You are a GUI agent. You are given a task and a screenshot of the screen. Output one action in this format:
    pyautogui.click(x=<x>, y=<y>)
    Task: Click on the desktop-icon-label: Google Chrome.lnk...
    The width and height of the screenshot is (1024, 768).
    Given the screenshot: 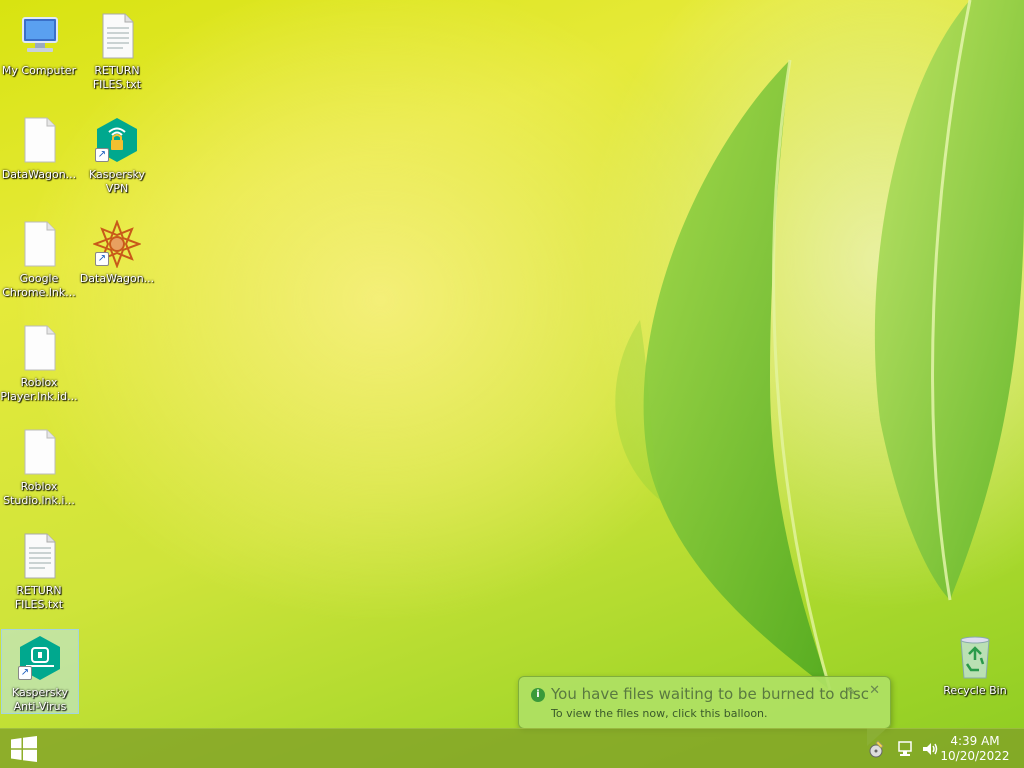 What is the action you would take?
    pyautogui.click(x=39, y=285)
    